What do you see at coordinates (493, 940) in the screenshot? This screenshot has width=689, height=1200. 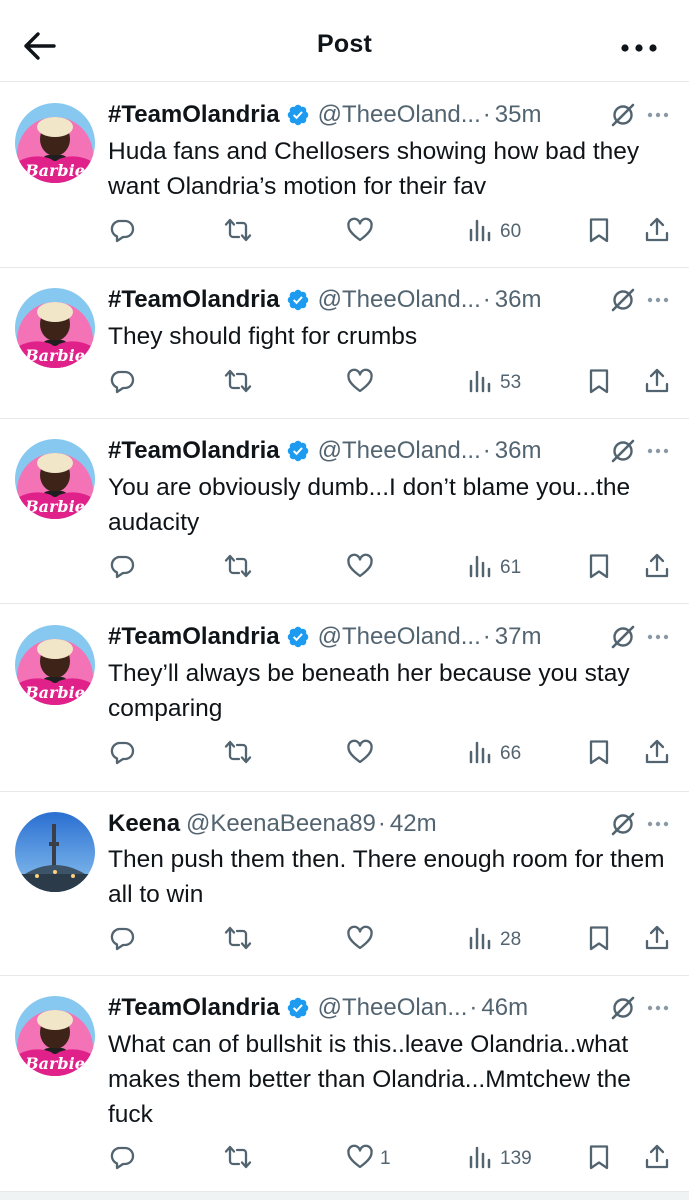 I see `views-button: 28` at bounding box center [493, 940].